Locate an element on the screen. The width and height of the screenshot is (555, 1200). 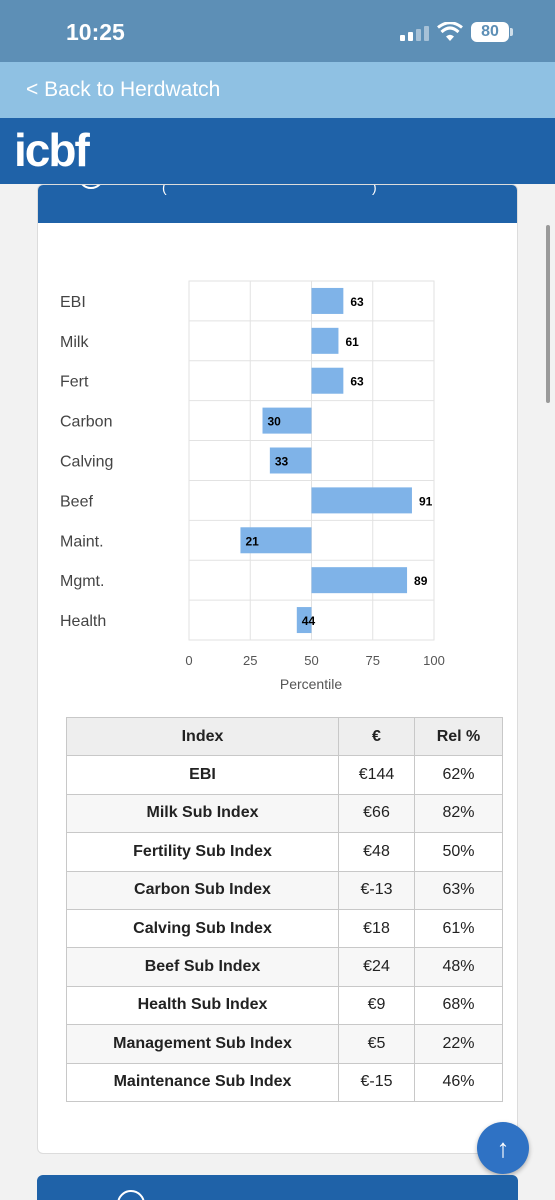
bar-value-label: 30 is located at coordinates (275, 422).